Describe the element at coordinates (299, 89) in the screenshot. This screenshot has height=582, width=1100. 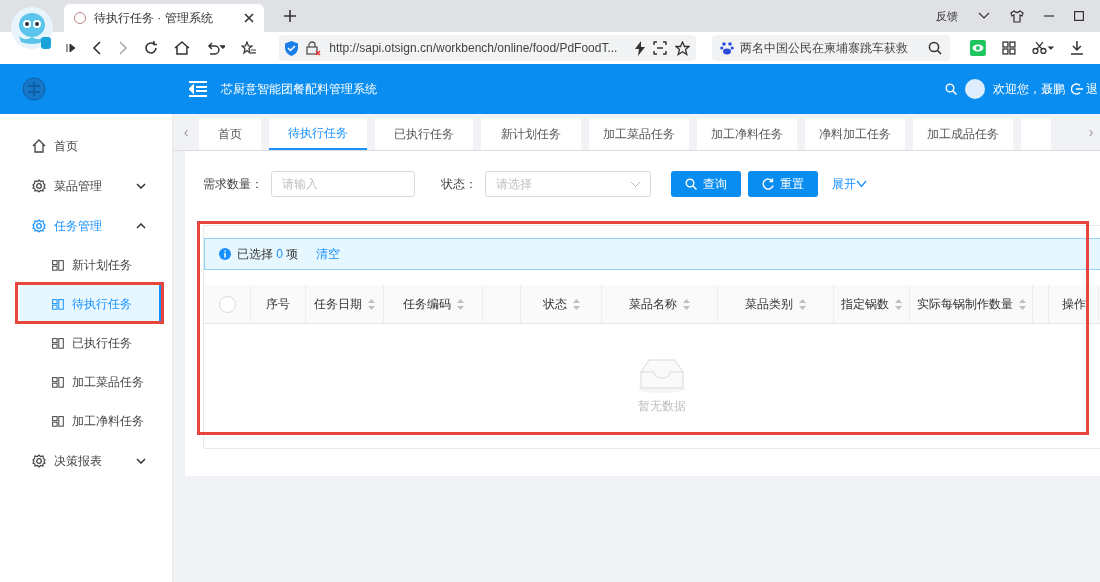
I see `app-title: 芯厨意智能团餐配料管理系统` at that location.